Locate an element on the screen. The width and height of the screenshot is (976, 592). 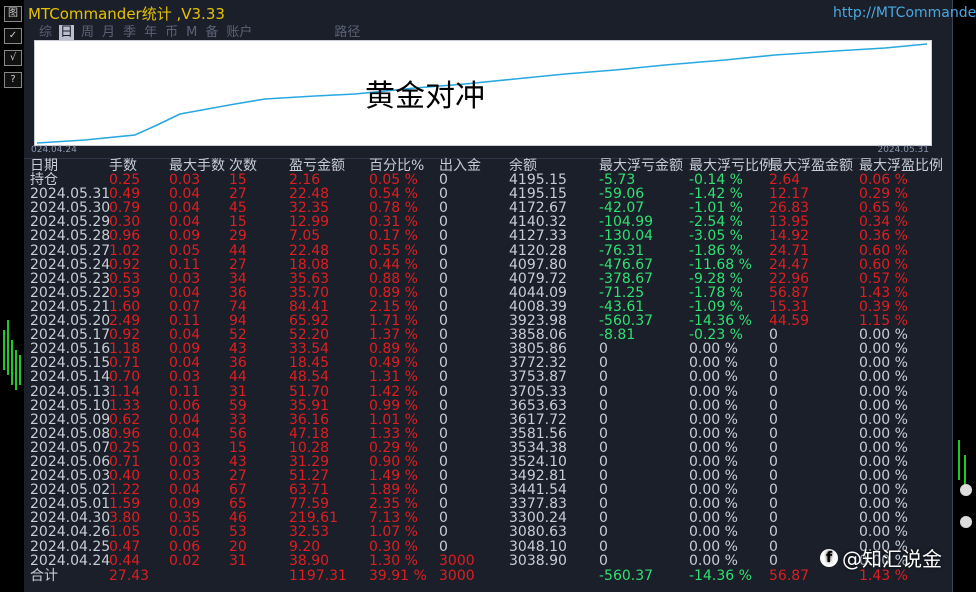
header-max-floating-profit-pct: 最大浮盈比例 is located at coordinates (901, 166).